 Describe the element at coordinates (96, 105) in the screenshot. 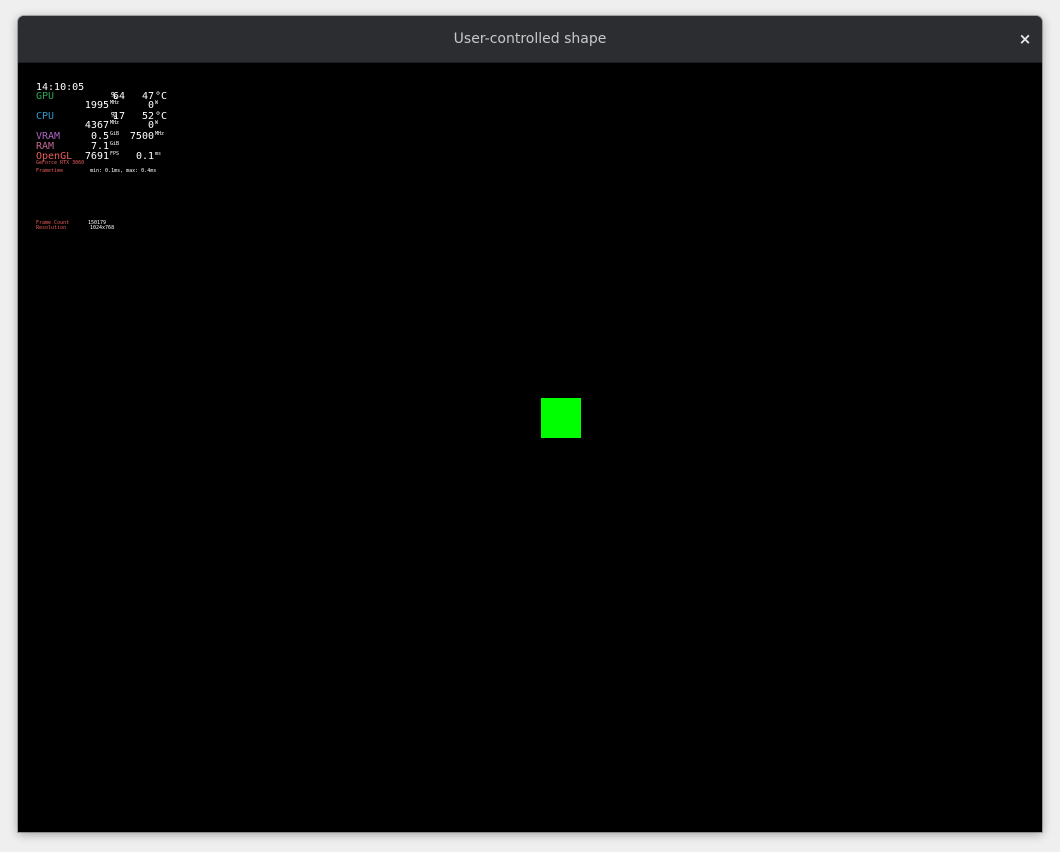

I see `gpu-clock-value: 1995` at that location.